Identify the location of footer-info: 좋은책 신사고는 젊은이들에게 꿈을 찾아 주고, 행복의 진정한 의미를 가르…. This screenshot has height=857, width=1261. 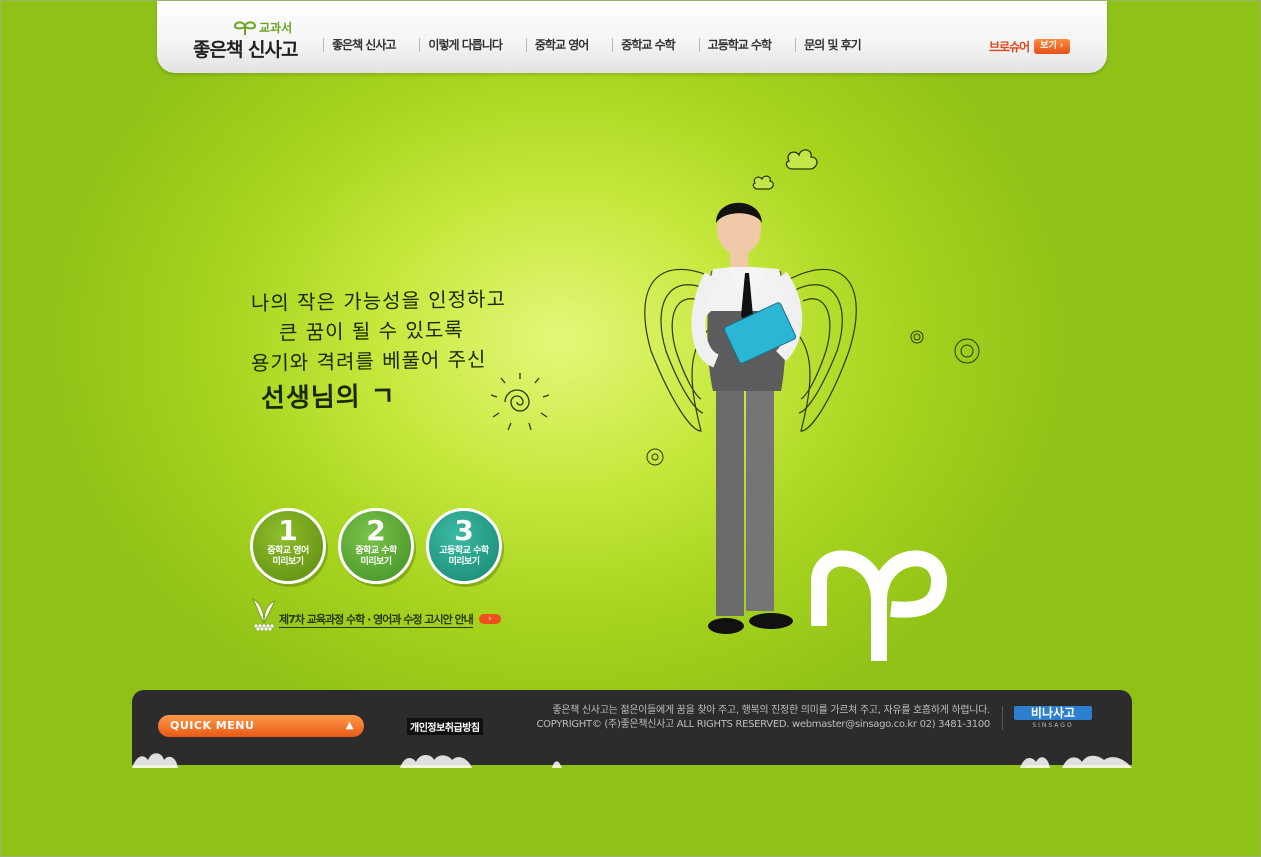
(741, 718).